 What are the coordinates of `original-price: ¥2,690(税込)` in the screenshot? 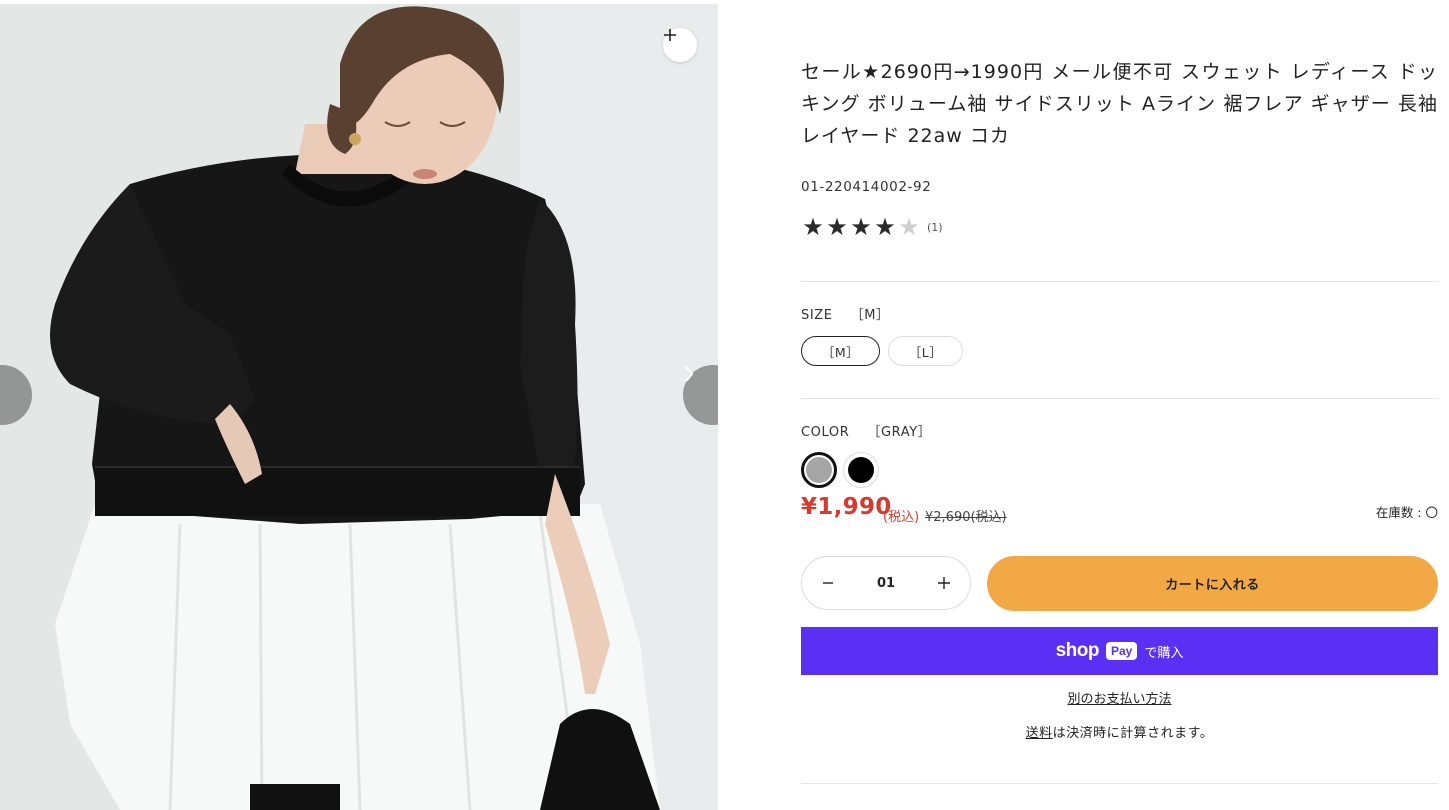 It's located at (966, 517).